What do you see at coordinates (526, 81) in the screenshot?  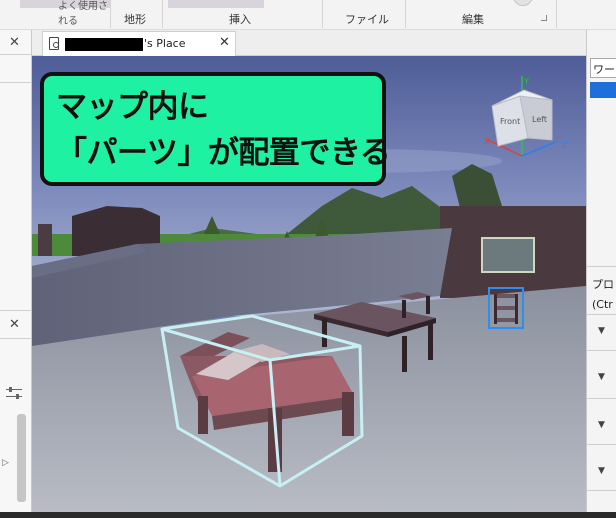 I see `axis-y-label: Y` at bounding box center [526, 81].